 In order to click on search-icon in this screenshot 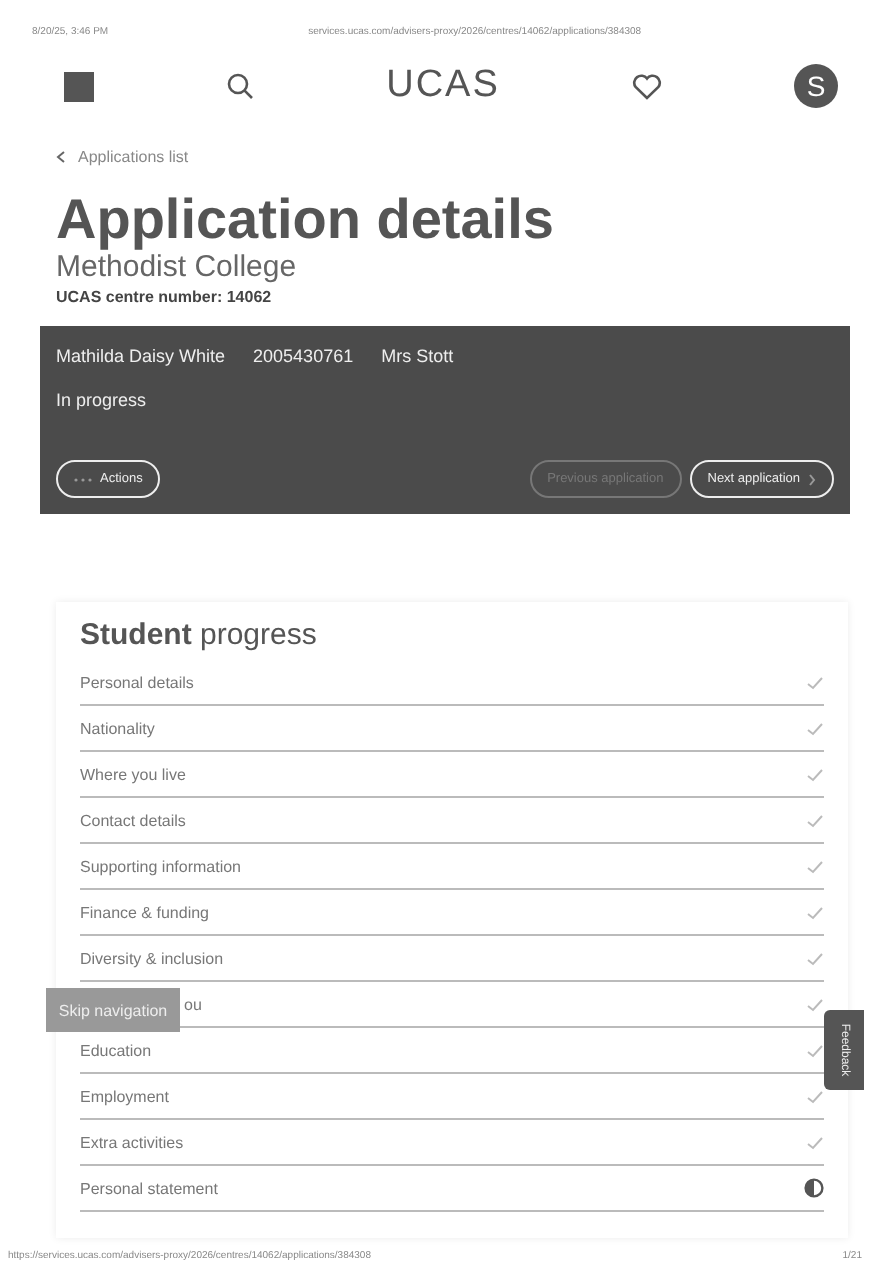, I will do `click(240, 86)`.